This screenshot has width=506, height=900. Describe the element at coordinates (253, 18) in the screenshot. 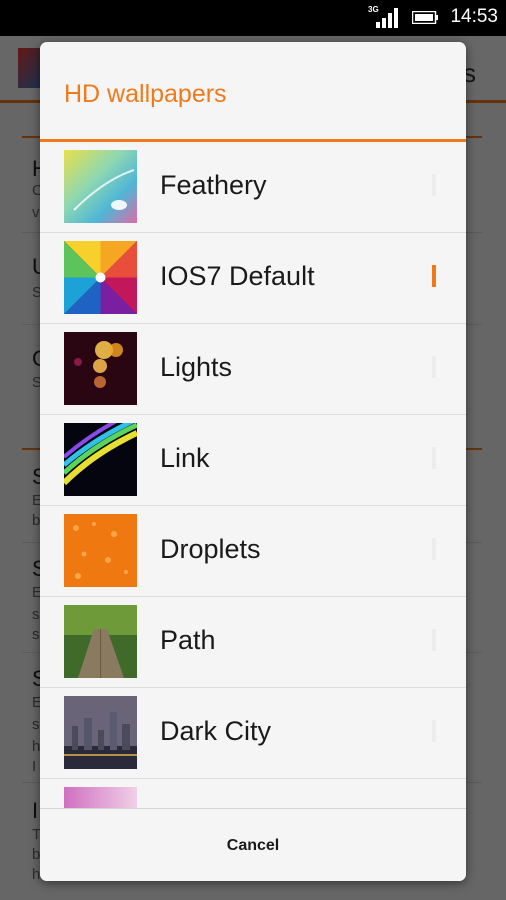

I see `status-bar: 3G 14:53` at that location.